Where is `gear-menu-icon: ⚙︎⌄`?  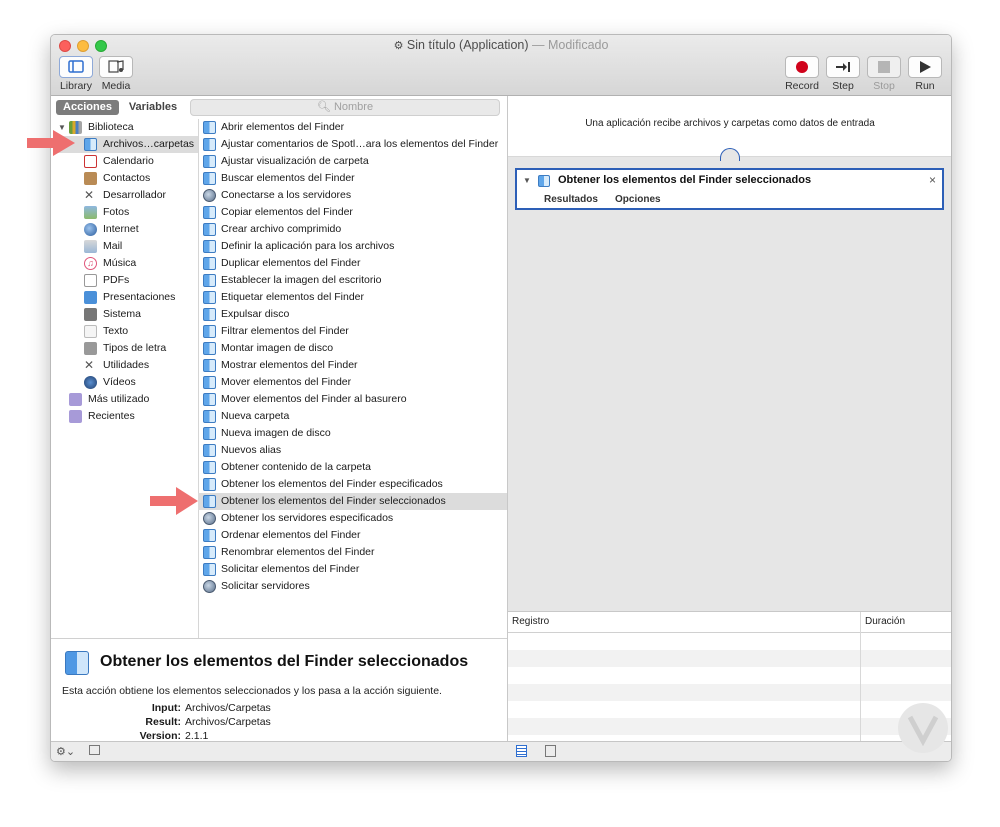
gear-menu-icon: ⚙︎⌄ is located at coordinates (65, 751).